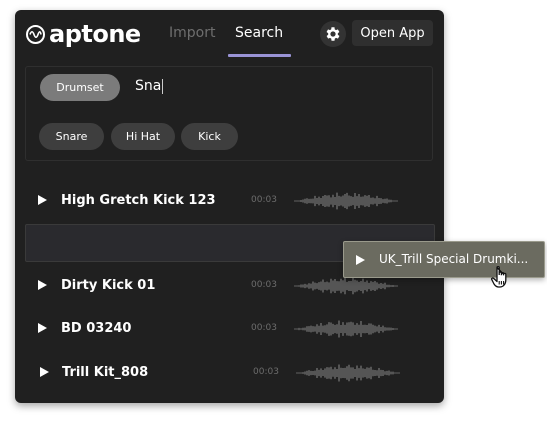 The width and height of the screenshot is (547, 422). Describe the element at coordinates (163, 86) in the screenshot. I see `text-caret` at that location.